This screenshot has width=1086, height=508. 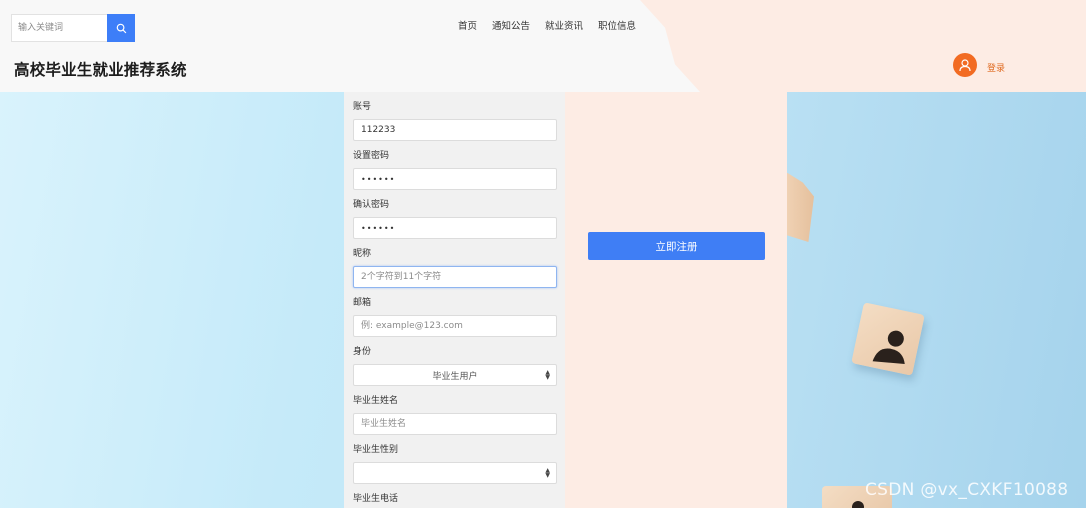 What do you see at coordinates (863, 46) in the screenshot?
I see `header-decoration` at bounding box center [863, 46].